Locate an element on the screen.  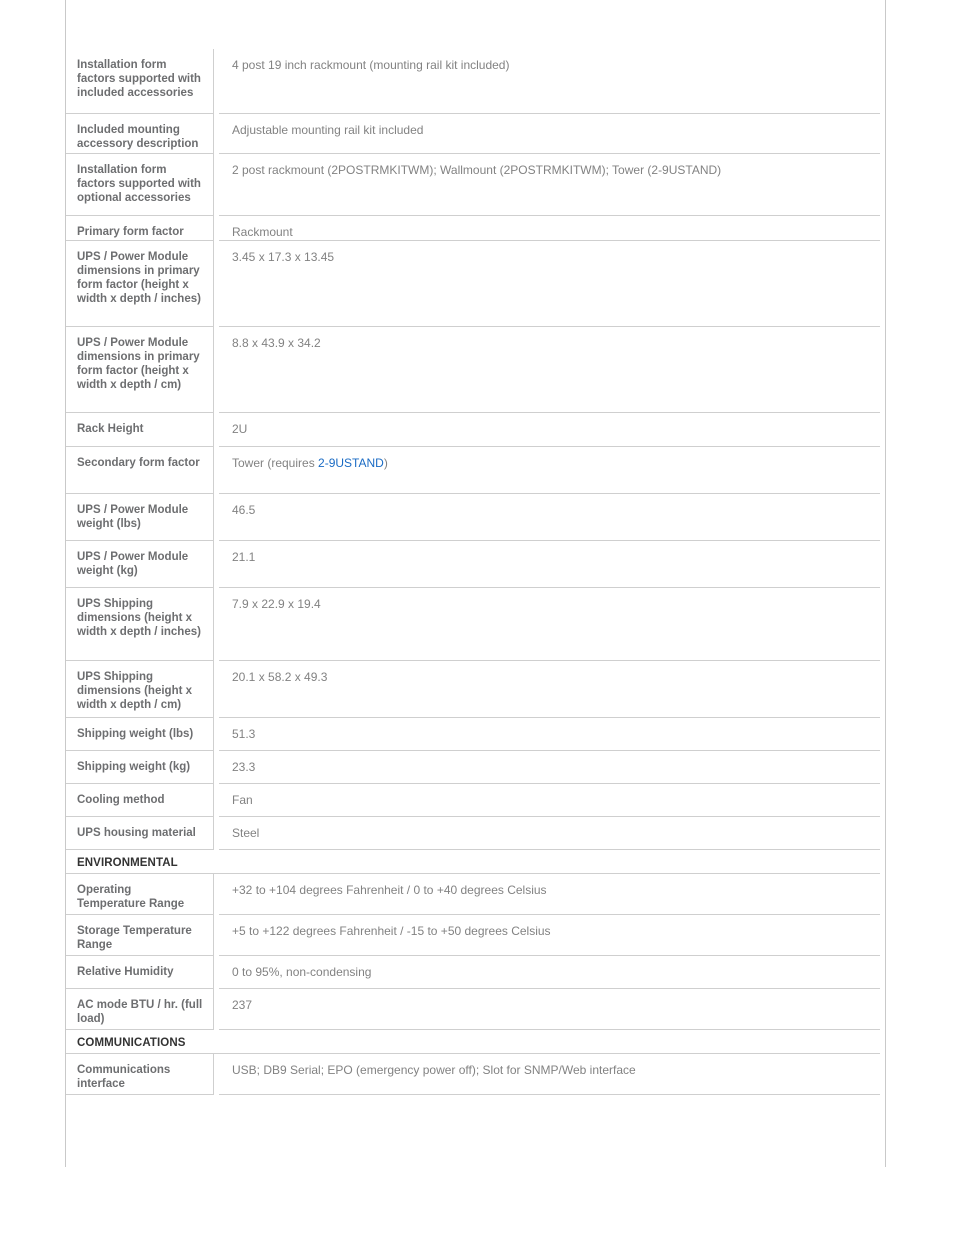
spec-row: UPS housing material Steel is located at coordinates (473, 833).